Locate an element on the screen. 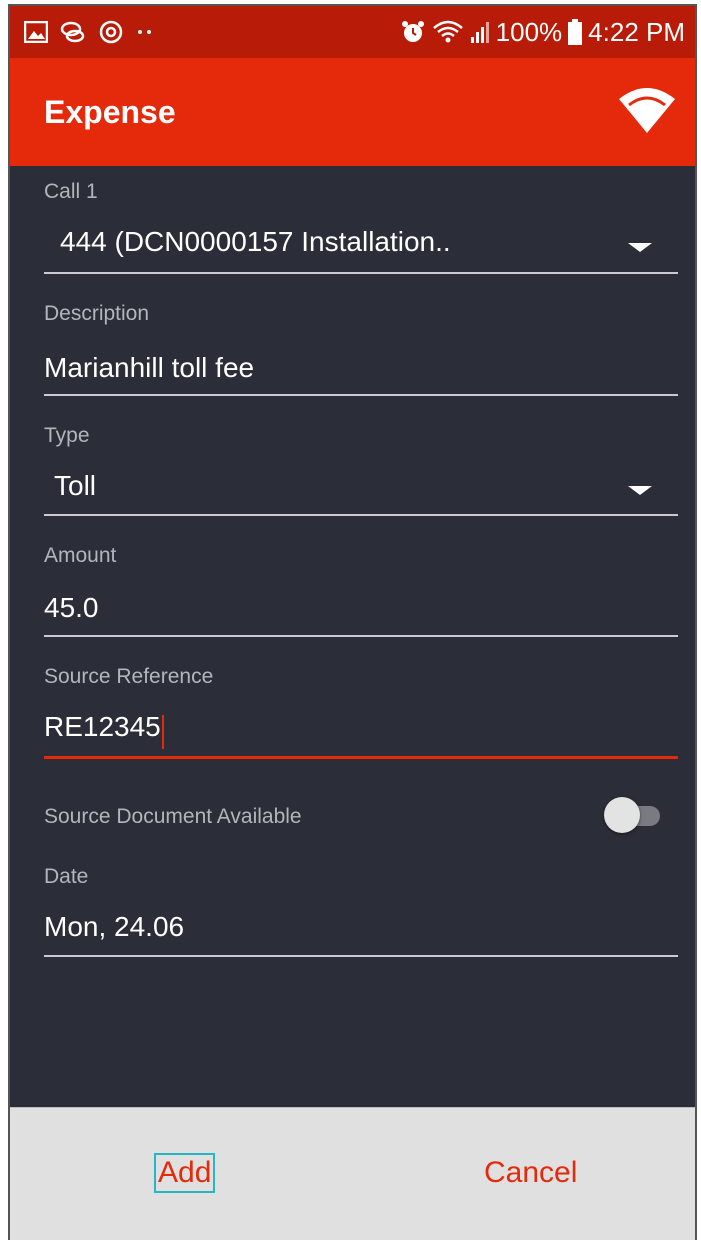 This screenshot has height=1240, width=701. source-reference-value: RE12345 is located at coordinates (102, 726).